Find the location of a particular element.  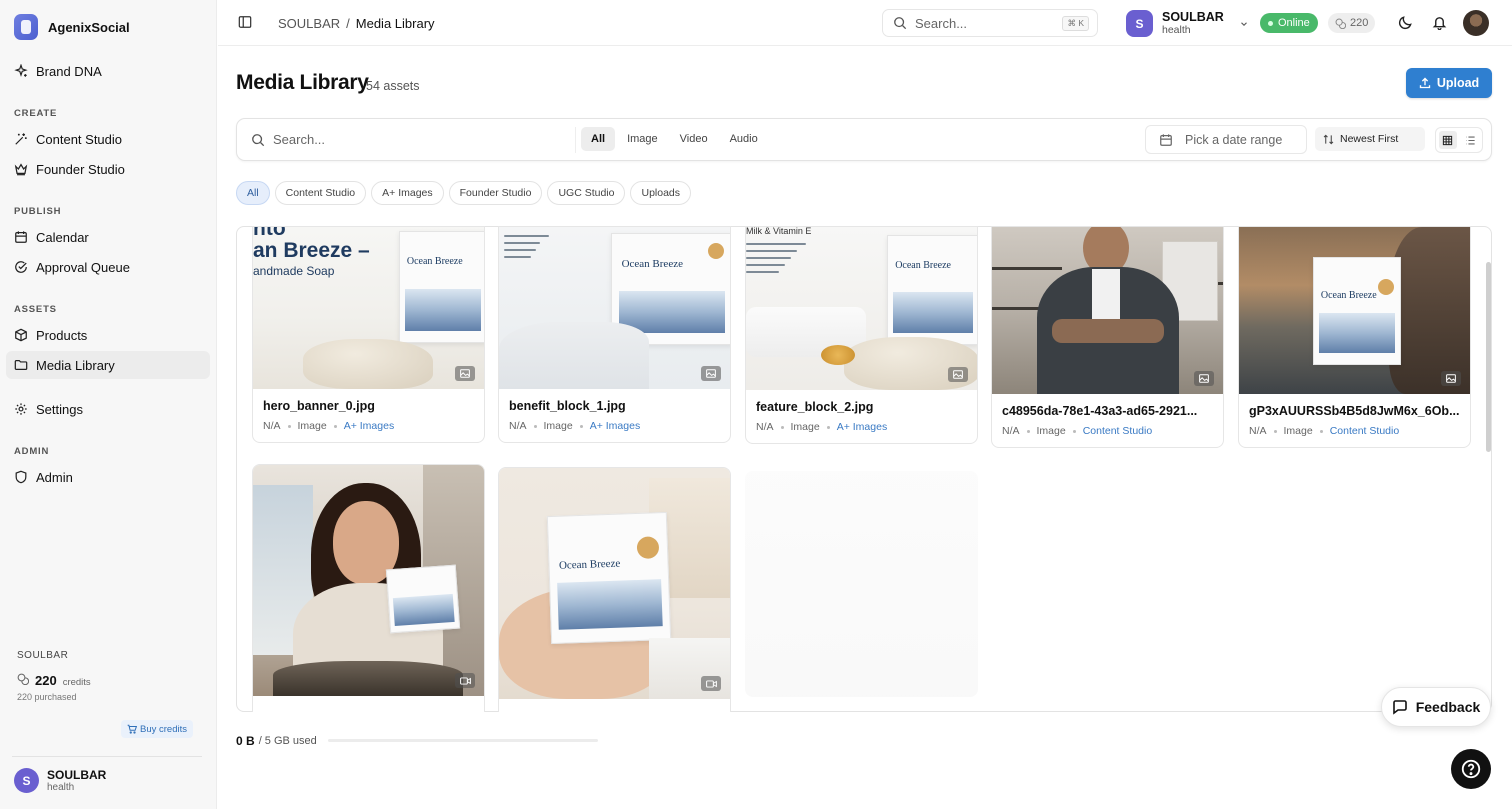

sidebar-item-admin: Admin is located at coordinates (108, 477).